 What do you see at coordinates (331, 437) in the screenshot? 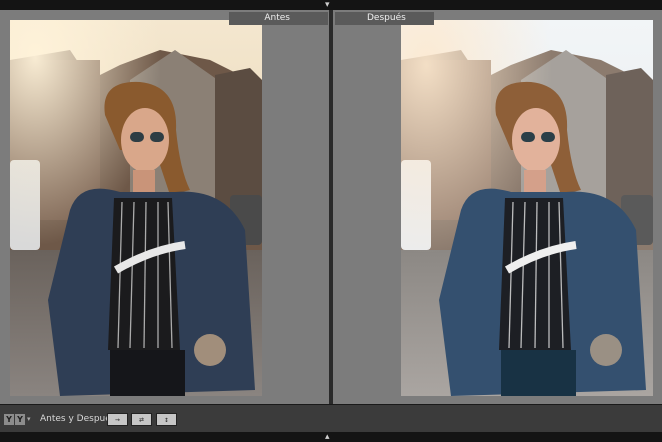
I see `bottom-panel-strip` at bounding box center [331, 437].